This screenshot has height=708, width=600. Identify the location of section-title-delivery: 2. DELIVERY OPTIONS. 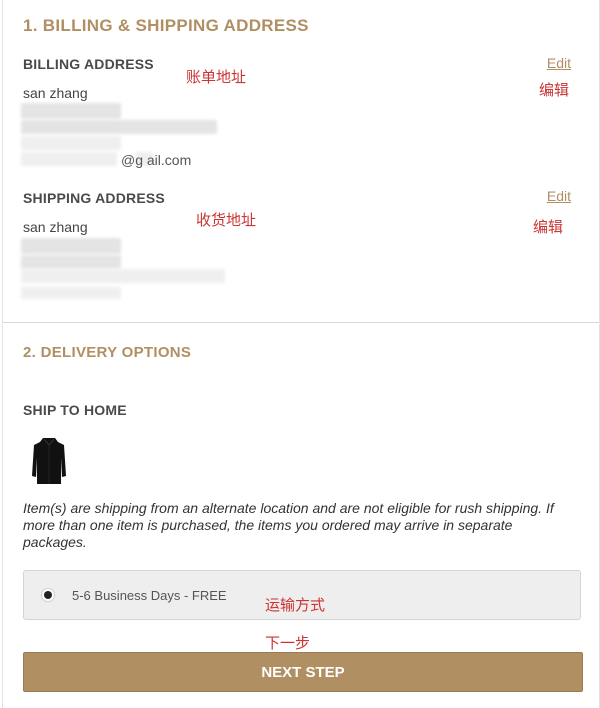
(107, 352).